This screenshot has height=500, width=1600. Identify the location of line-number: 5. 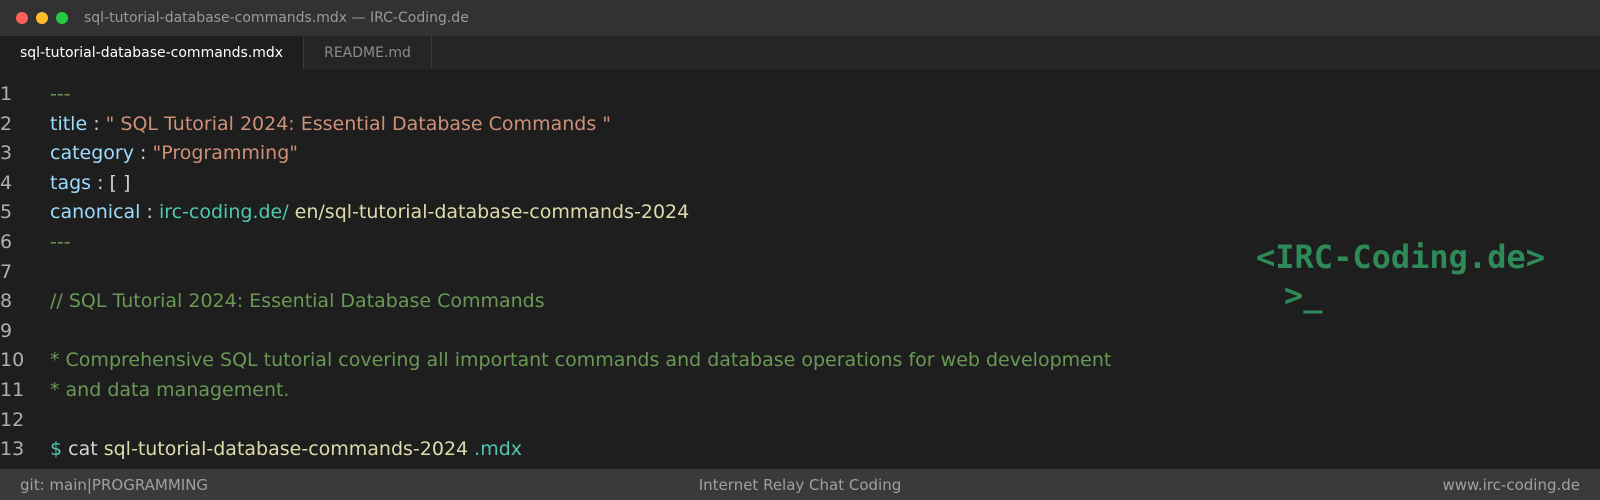
(6, 212).